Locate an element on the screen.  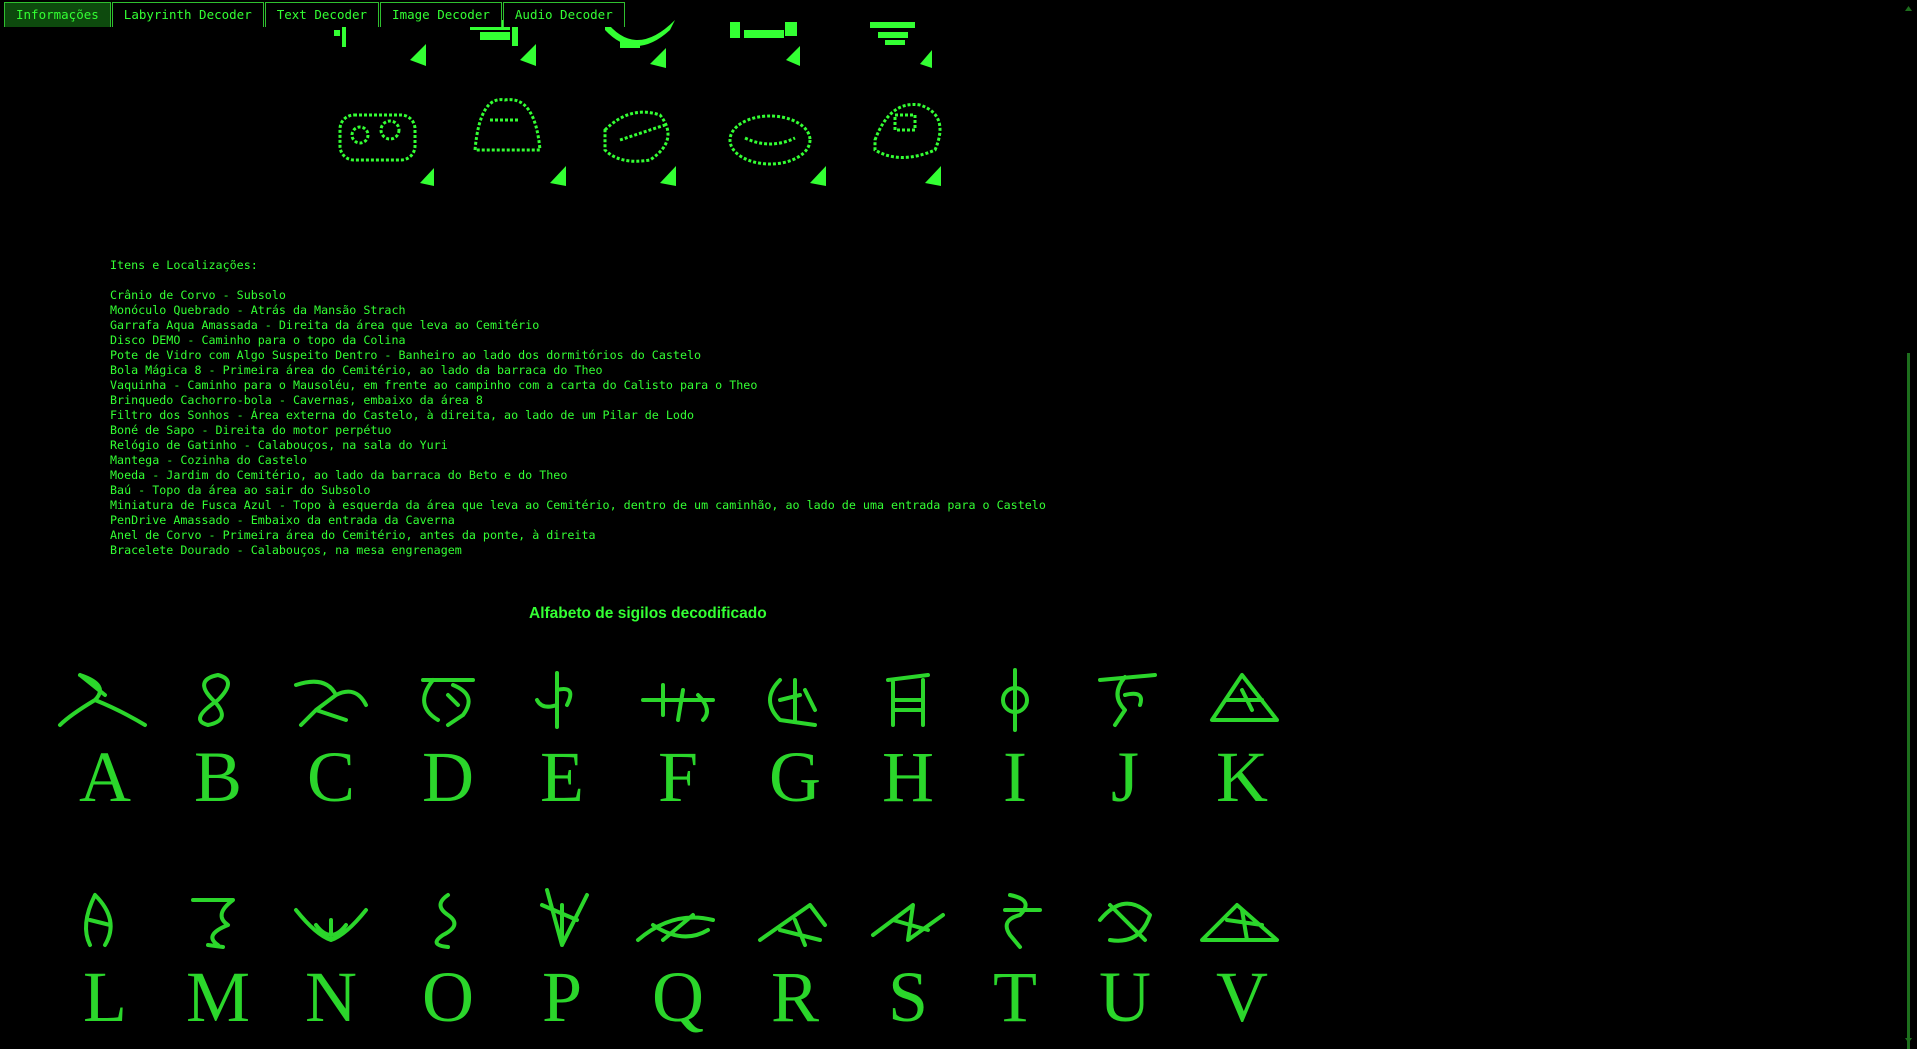
sigil-n-icon is located at coordinates (331, 925).